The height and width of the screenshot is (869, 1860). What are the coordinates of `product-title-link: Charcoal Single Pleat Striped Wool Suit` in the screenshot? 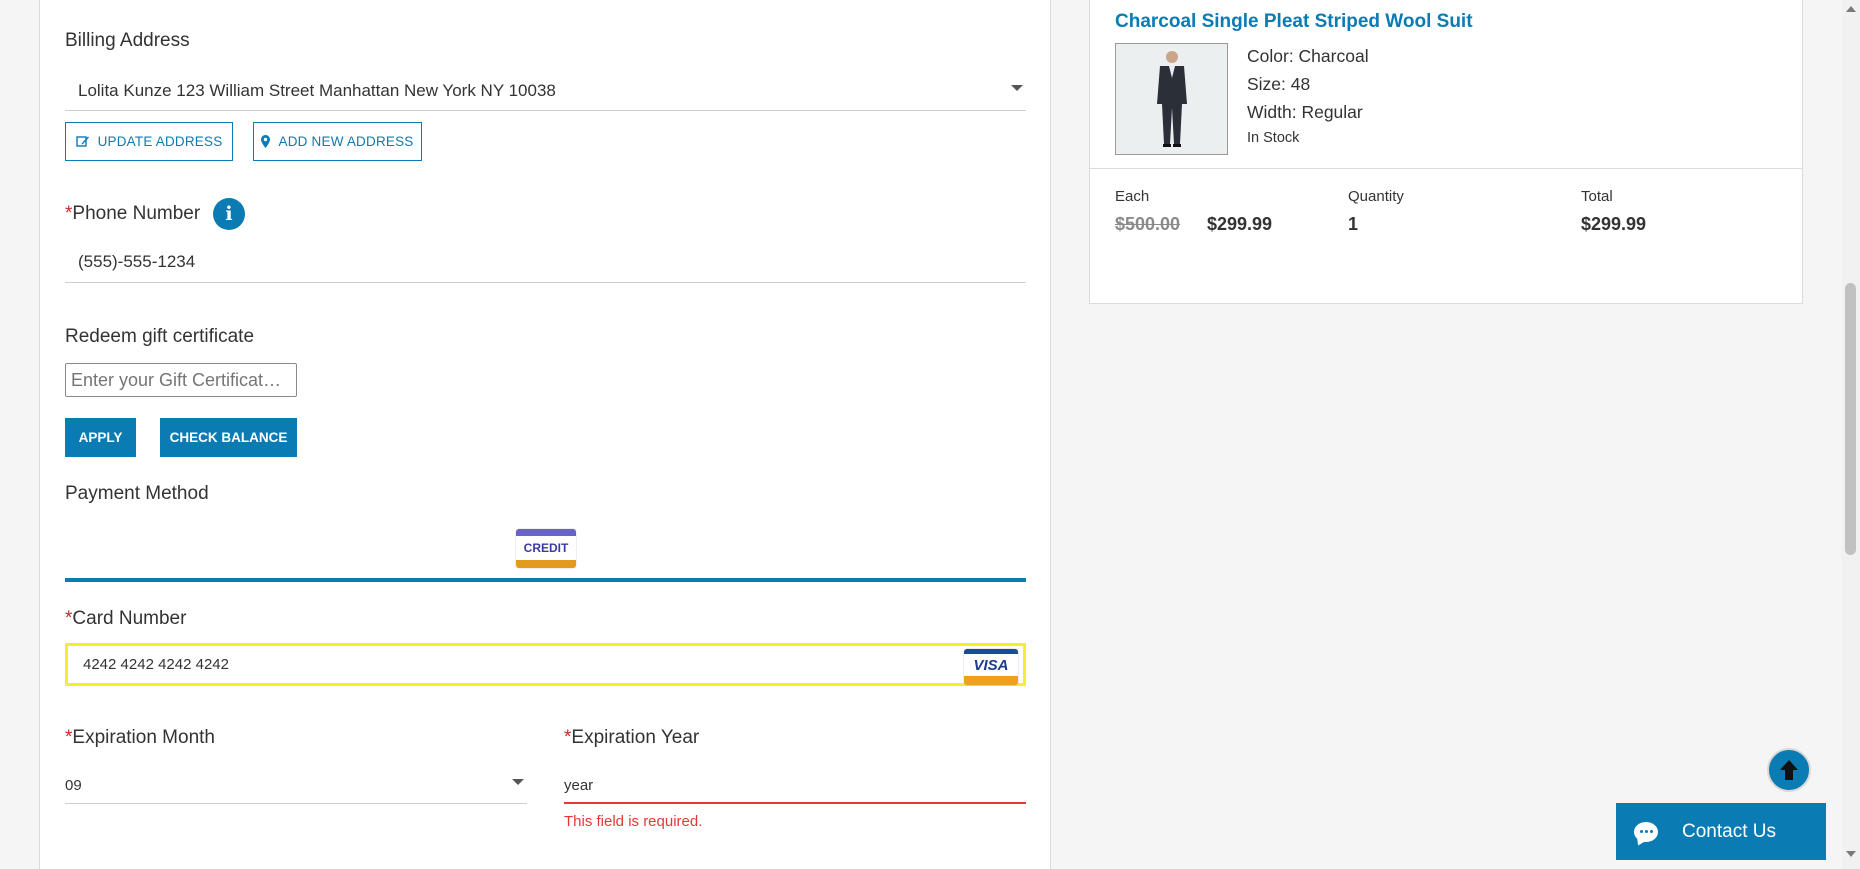 It's located at (1294, 22).